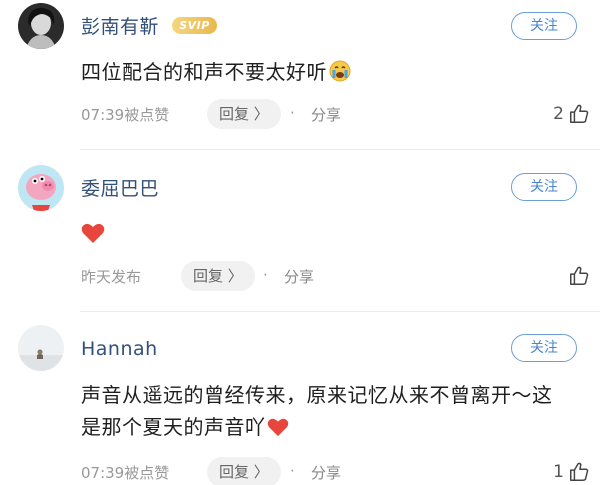  Describe the element at coordinates (120, 187) in the screenshot. I see `username: 委屈巴巴` at that location.